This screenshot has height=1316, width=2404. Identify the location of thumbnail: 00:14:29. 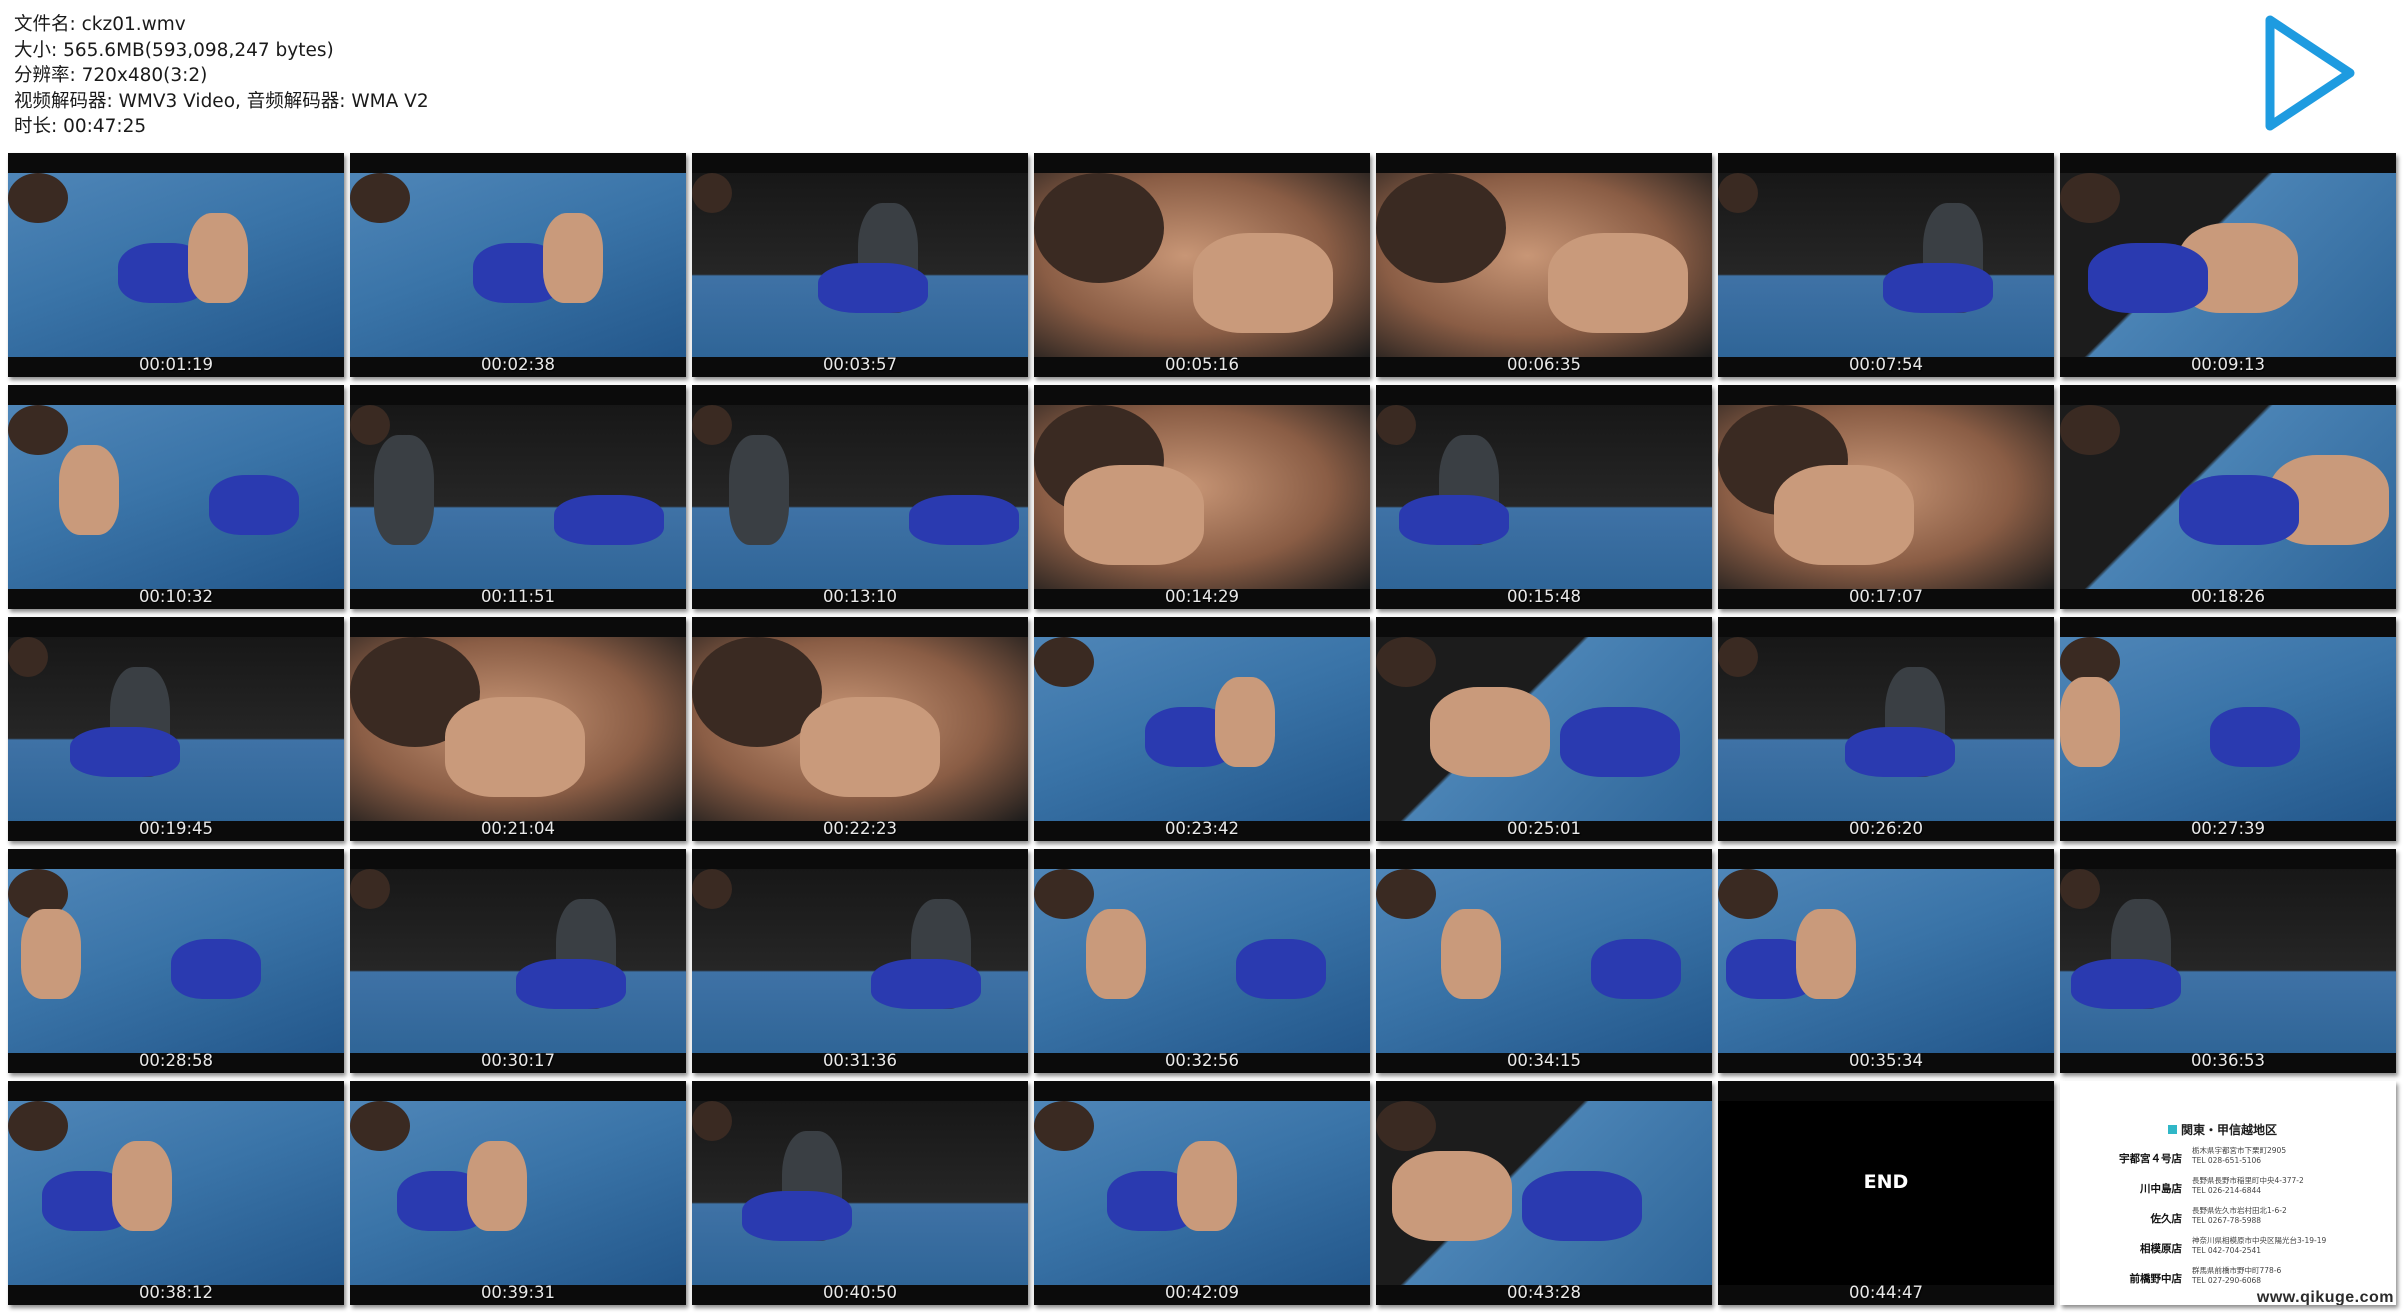
(1202, 497).